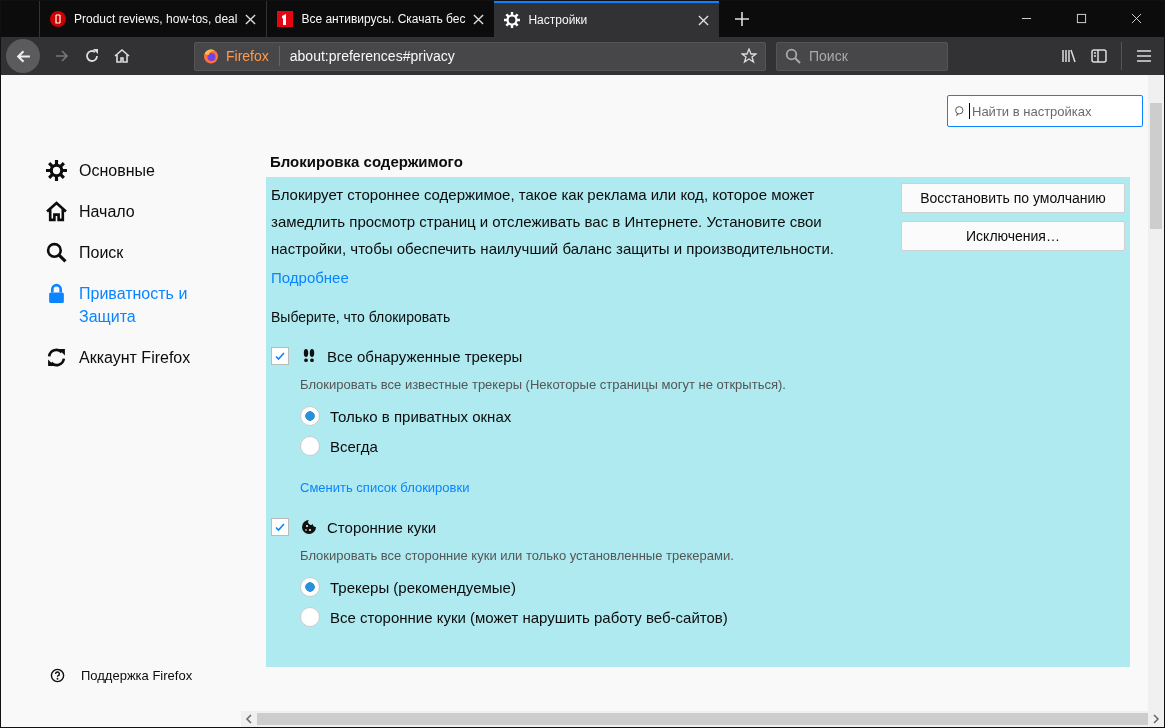  What do you see at coordinates (1013, 198) in the screenshot?
I see `restore-defaults-button: Восстановить по умолчанию` at bounding box center [1013, 198].